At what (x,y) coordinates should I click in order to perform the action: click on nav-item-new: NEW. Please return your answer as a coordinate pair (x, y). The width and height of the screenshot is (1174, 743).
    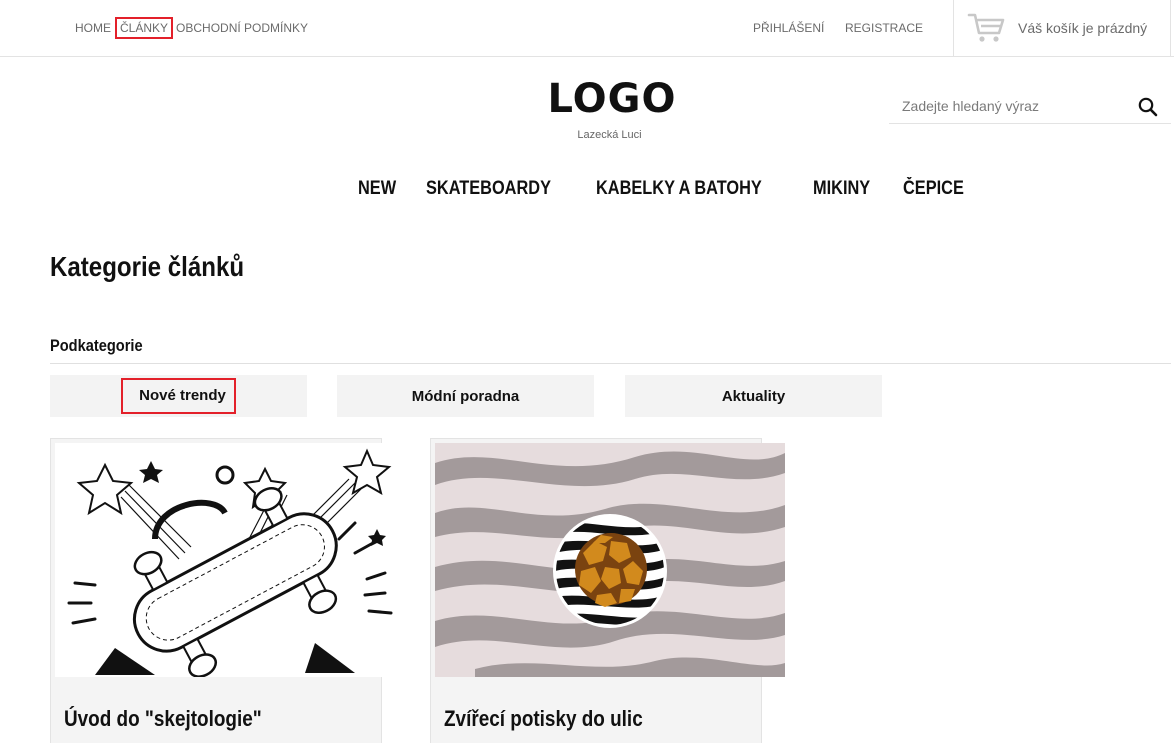
    Looking at the image, I should click on (377, 189).